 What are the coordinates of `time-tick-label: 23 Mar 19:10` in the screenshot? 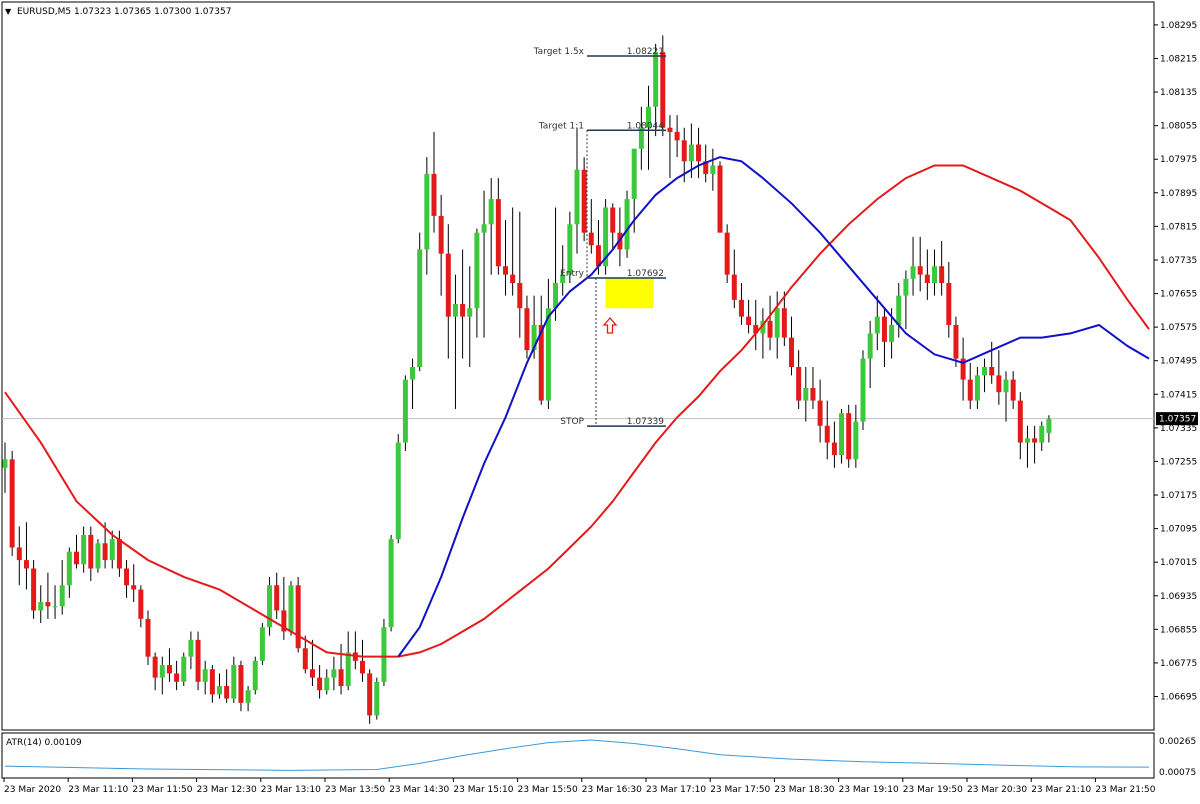 It's located at (869, 790).